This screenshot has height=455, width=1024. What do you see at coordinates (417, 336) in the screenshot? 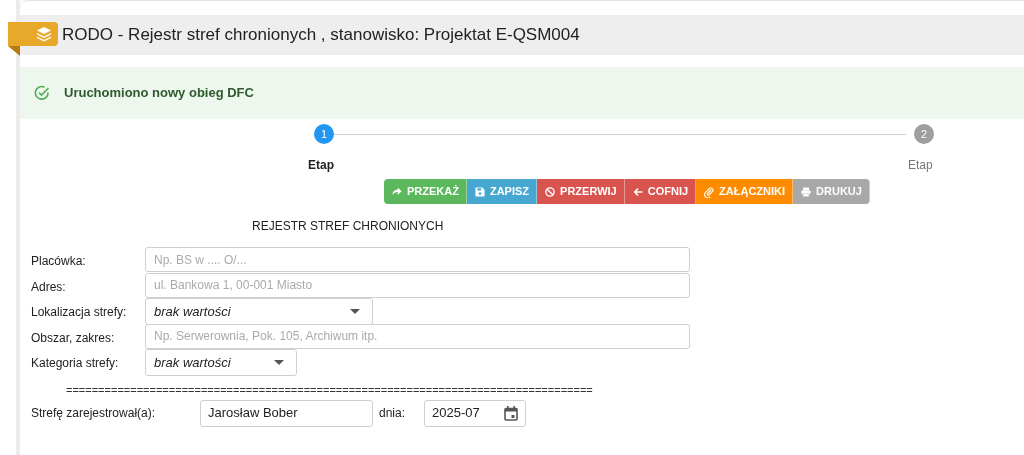
I see `text-field: Np. Serwerownia, Pok. 105, Archiwum itp.` at bounding box center [417, 336].